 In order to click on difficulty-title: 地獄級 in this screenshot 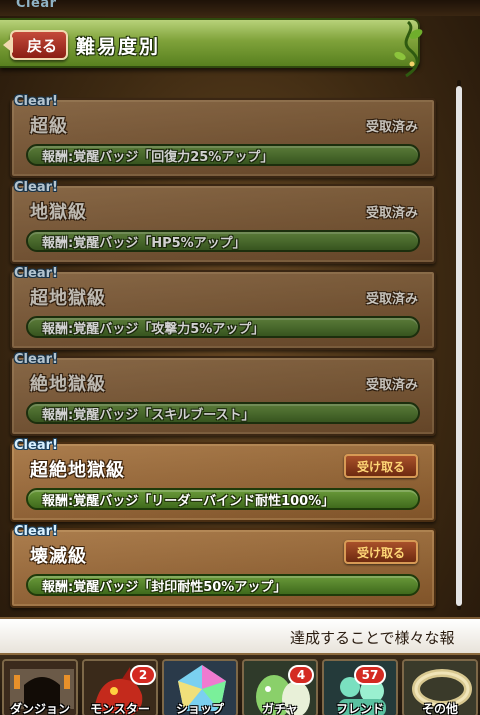, I will do `click(58, 212)`.